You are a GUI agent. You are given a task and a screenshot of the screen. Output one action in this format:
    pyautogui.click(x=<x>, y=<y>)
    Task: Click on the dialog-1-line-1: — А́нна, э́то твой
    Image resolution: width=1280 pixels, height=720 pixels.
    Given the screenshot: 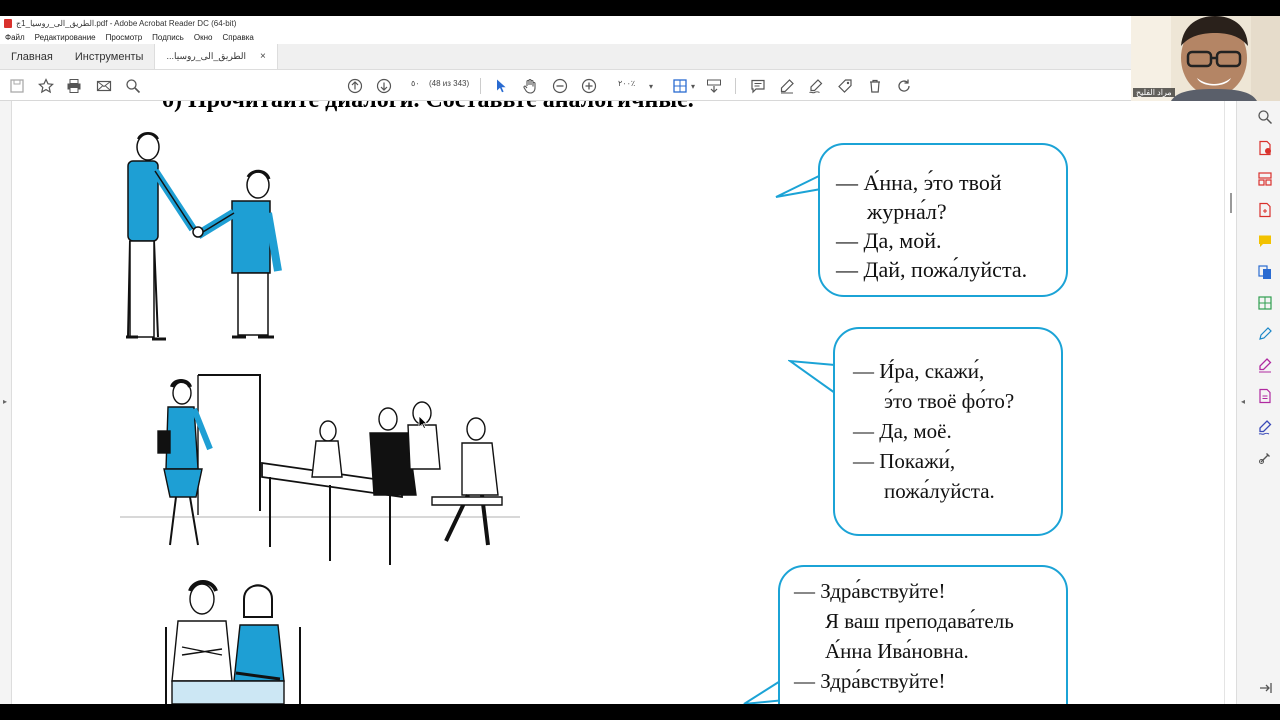 What is the action you would take?
    pyautogui.click(x=919, y=182)
    